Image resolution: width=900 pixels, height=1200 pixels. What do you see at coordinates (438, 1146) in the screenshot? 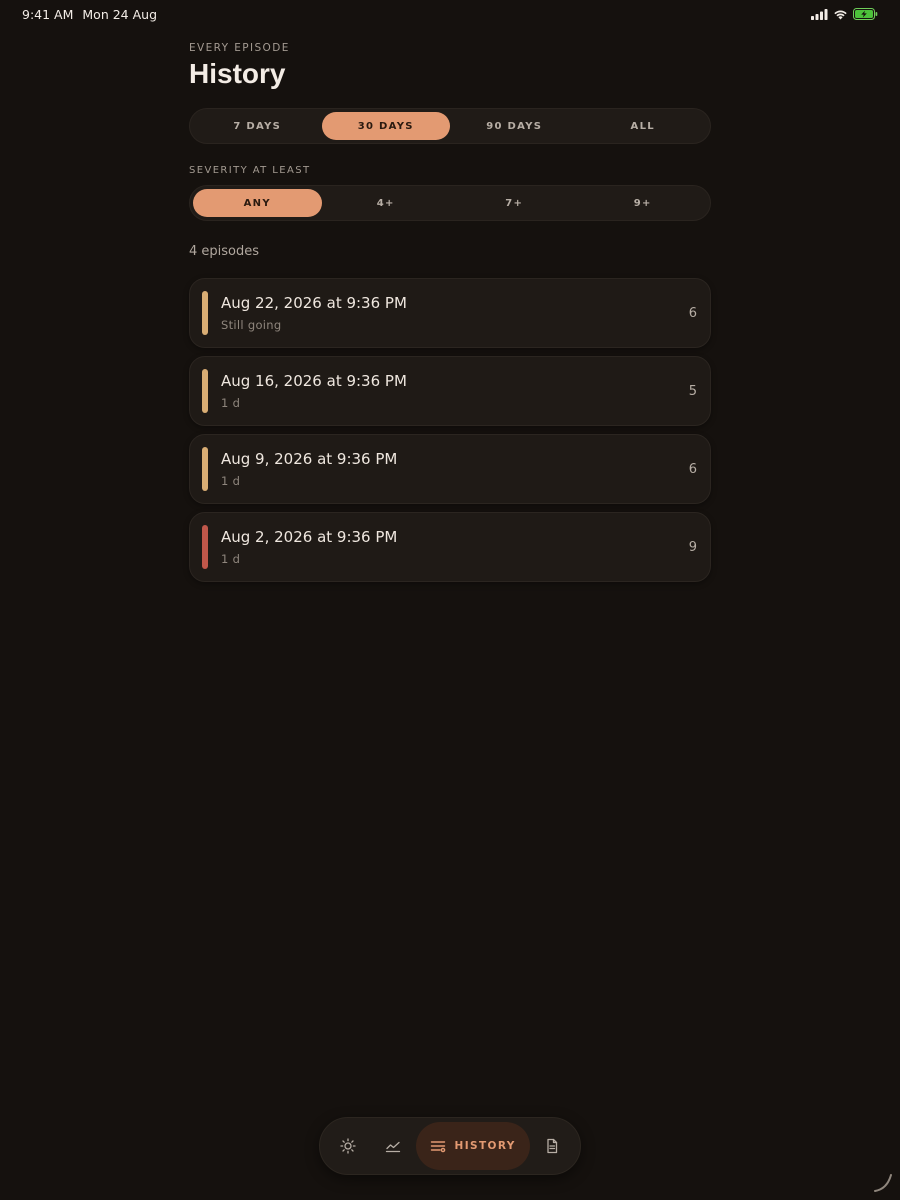
I see `list-icon` at bounding box center [438, 1146].